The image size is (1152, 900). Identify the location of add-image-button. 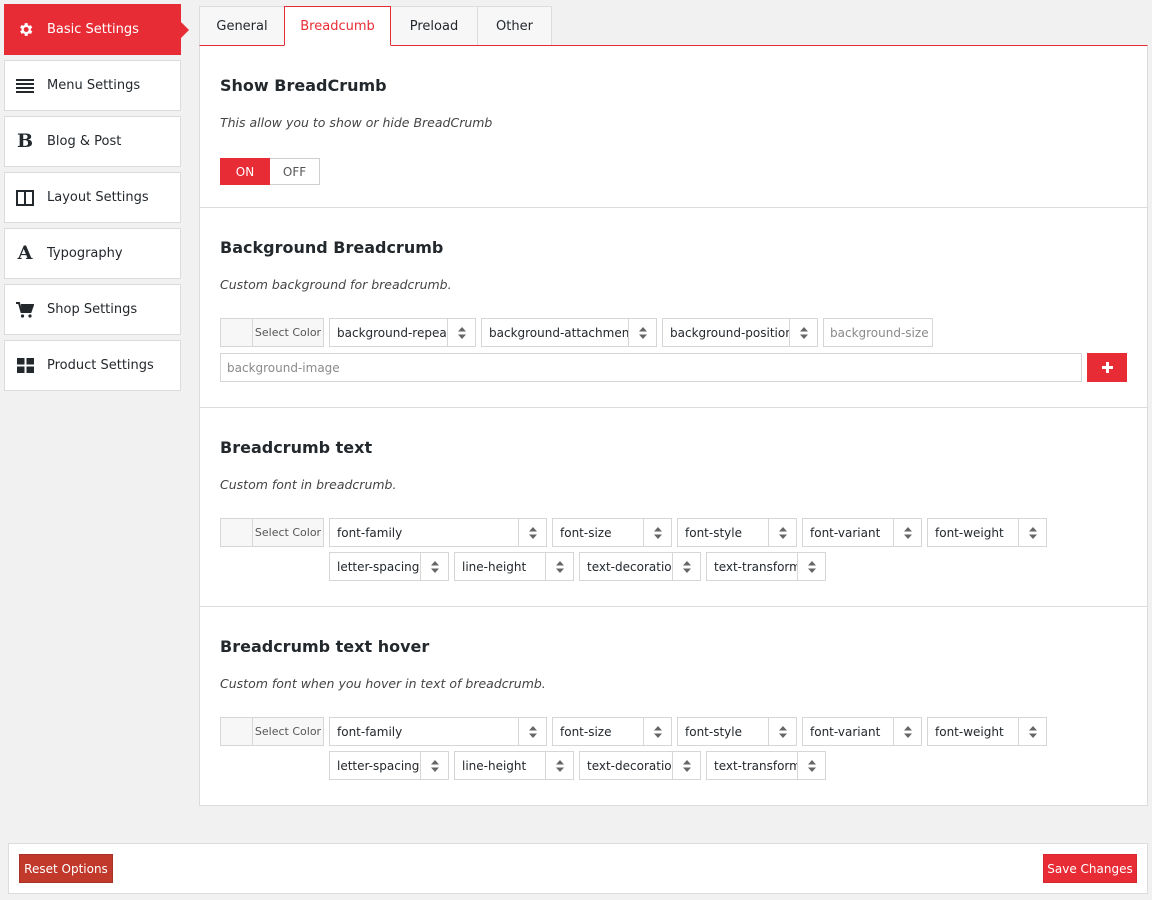
(1107, 367).